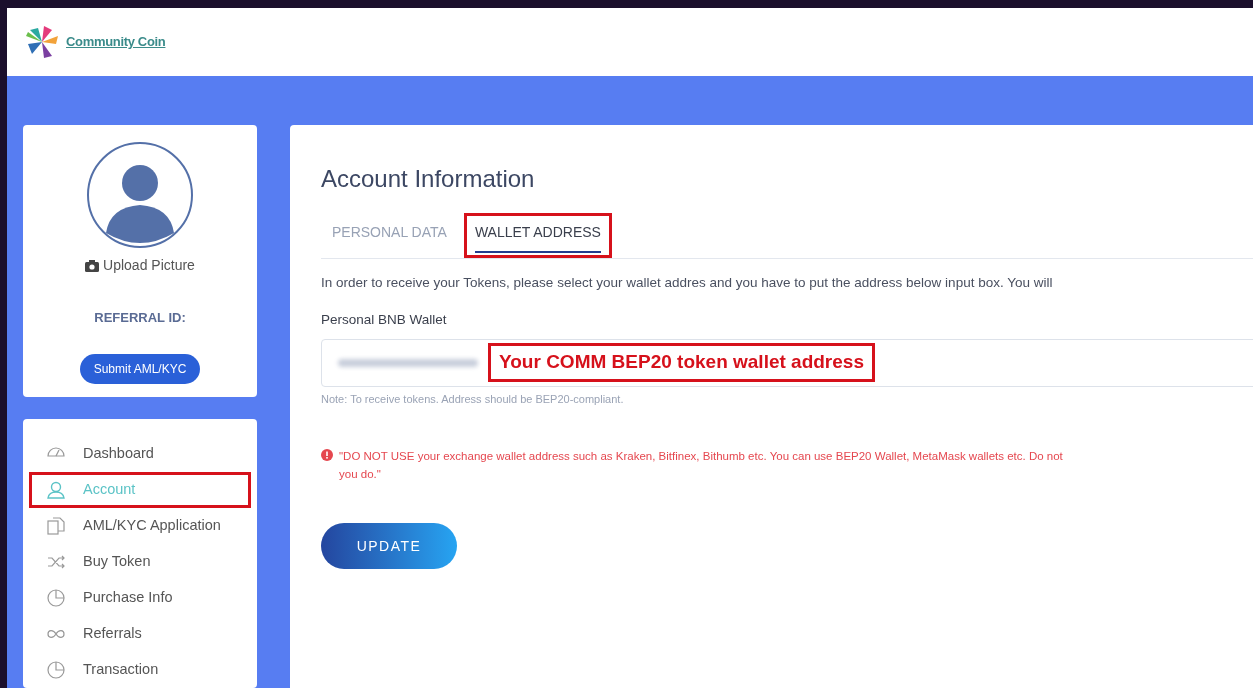 This screenshot has width=1253, height=688. I want to click on upload-picture-link: Upload Picture, so click(149, 265).